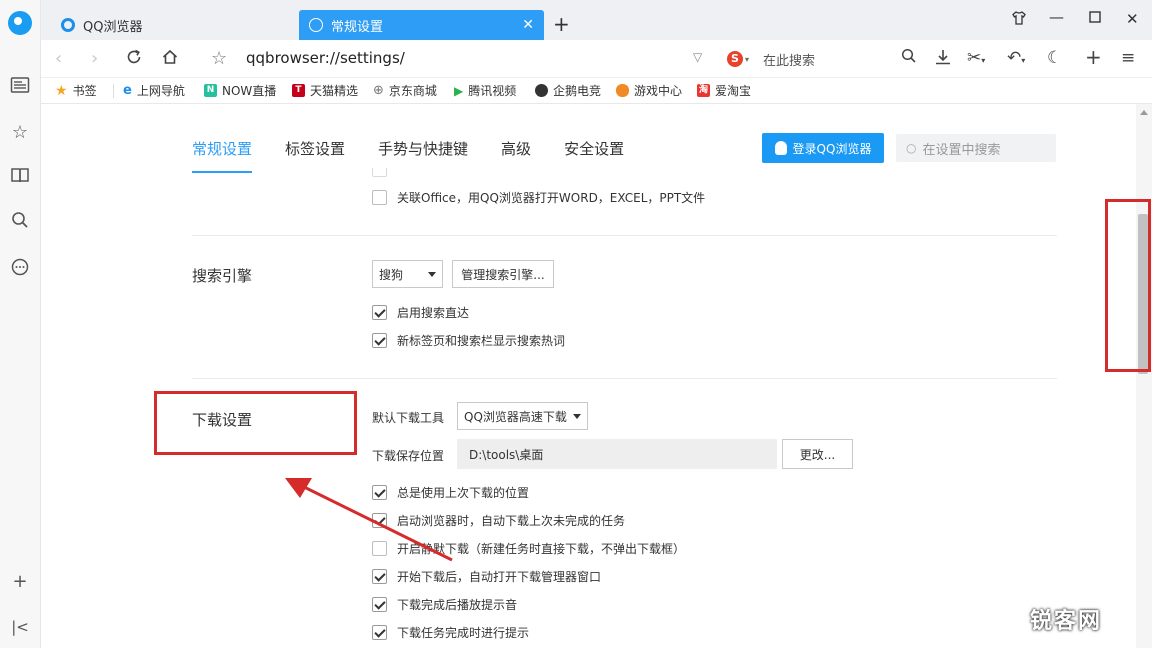 The width and height of the screenshot is (1152, 648). I want to click on watermark-text: 锐客网, so click(1066, 621).